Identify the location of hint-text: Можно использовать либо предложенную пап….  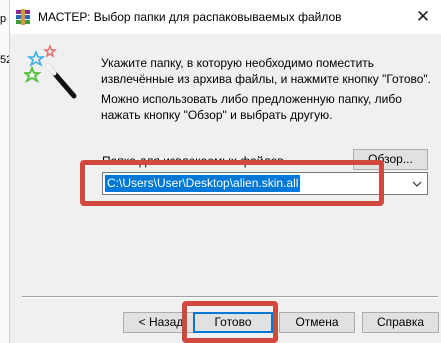
(251, 107).